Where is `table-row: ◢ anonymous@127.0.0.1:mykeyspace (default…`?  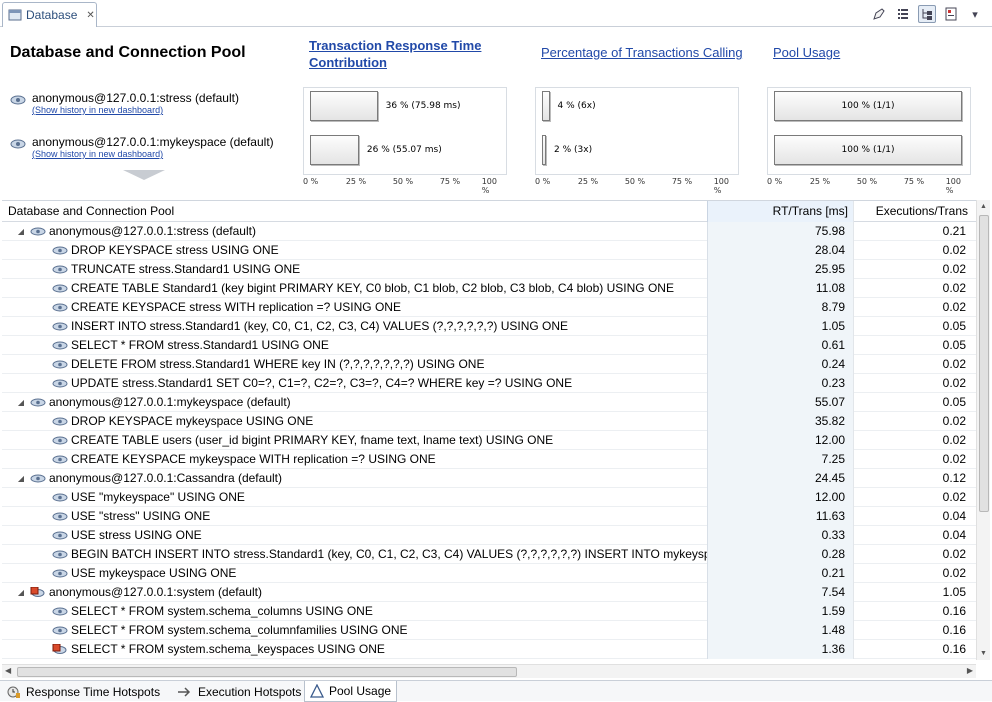
table-row: ◢ anonymous@127.0.0.1:mykeyspace (default… is located at coordinates (489, 402).